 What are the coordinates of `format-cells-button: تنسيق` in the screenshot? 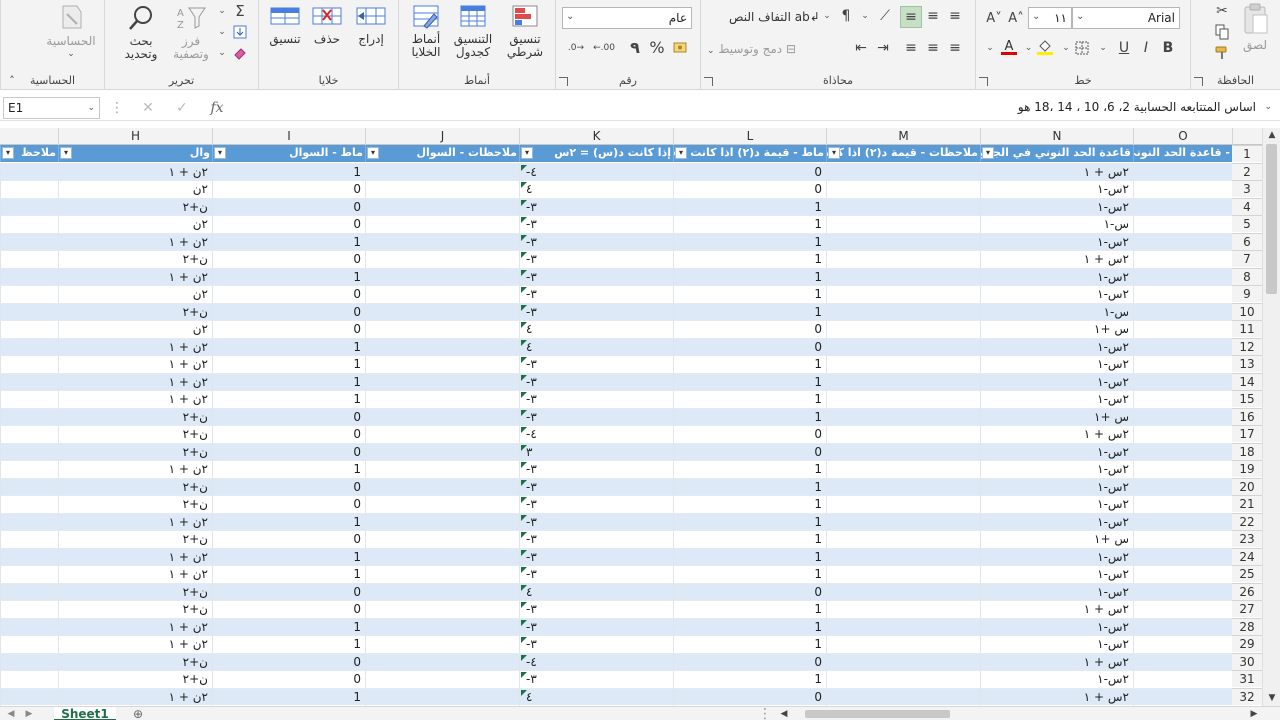 It's located at (285, 25).